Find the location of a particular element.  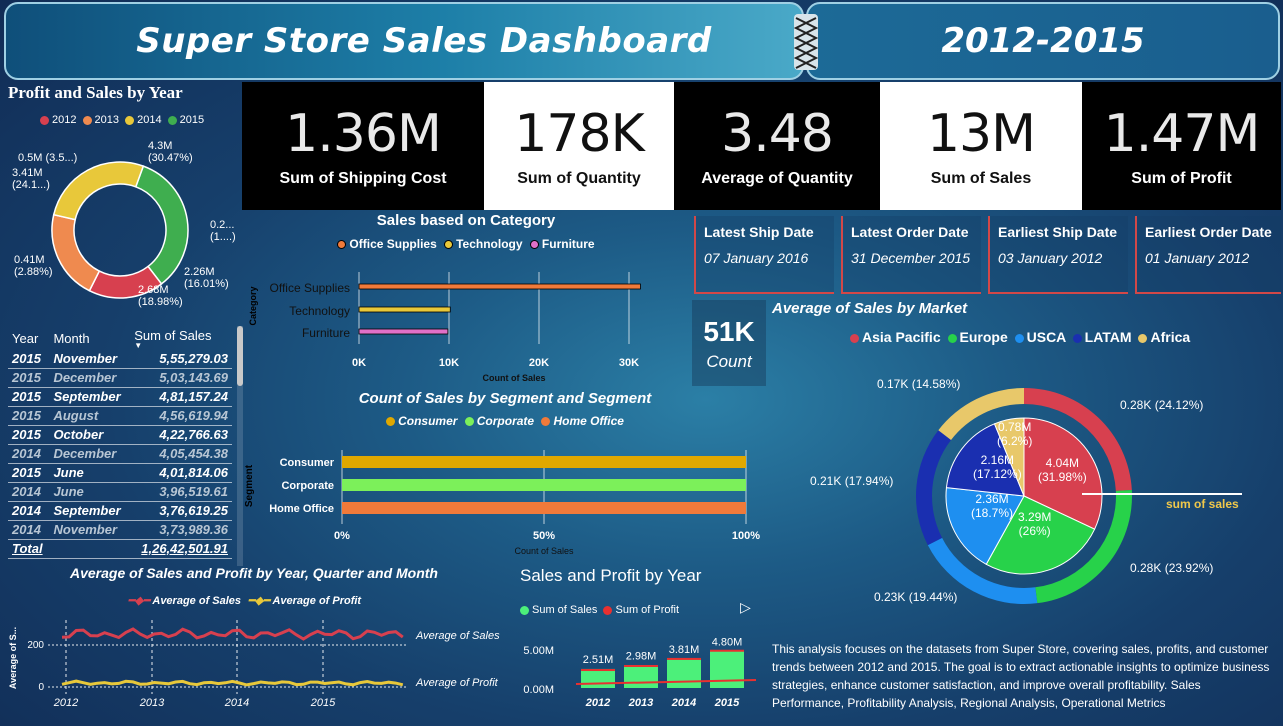

table-row: 2015 November 5,55,279.03 is located at coordinates (120, 359).